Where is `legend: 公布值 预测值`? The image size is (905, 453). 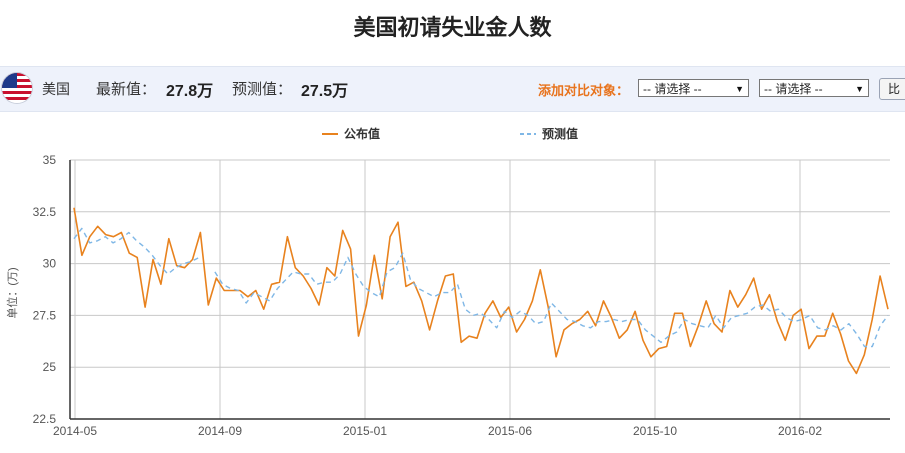
legend: 公布值 预测值 is located at coordinates (450, 133).